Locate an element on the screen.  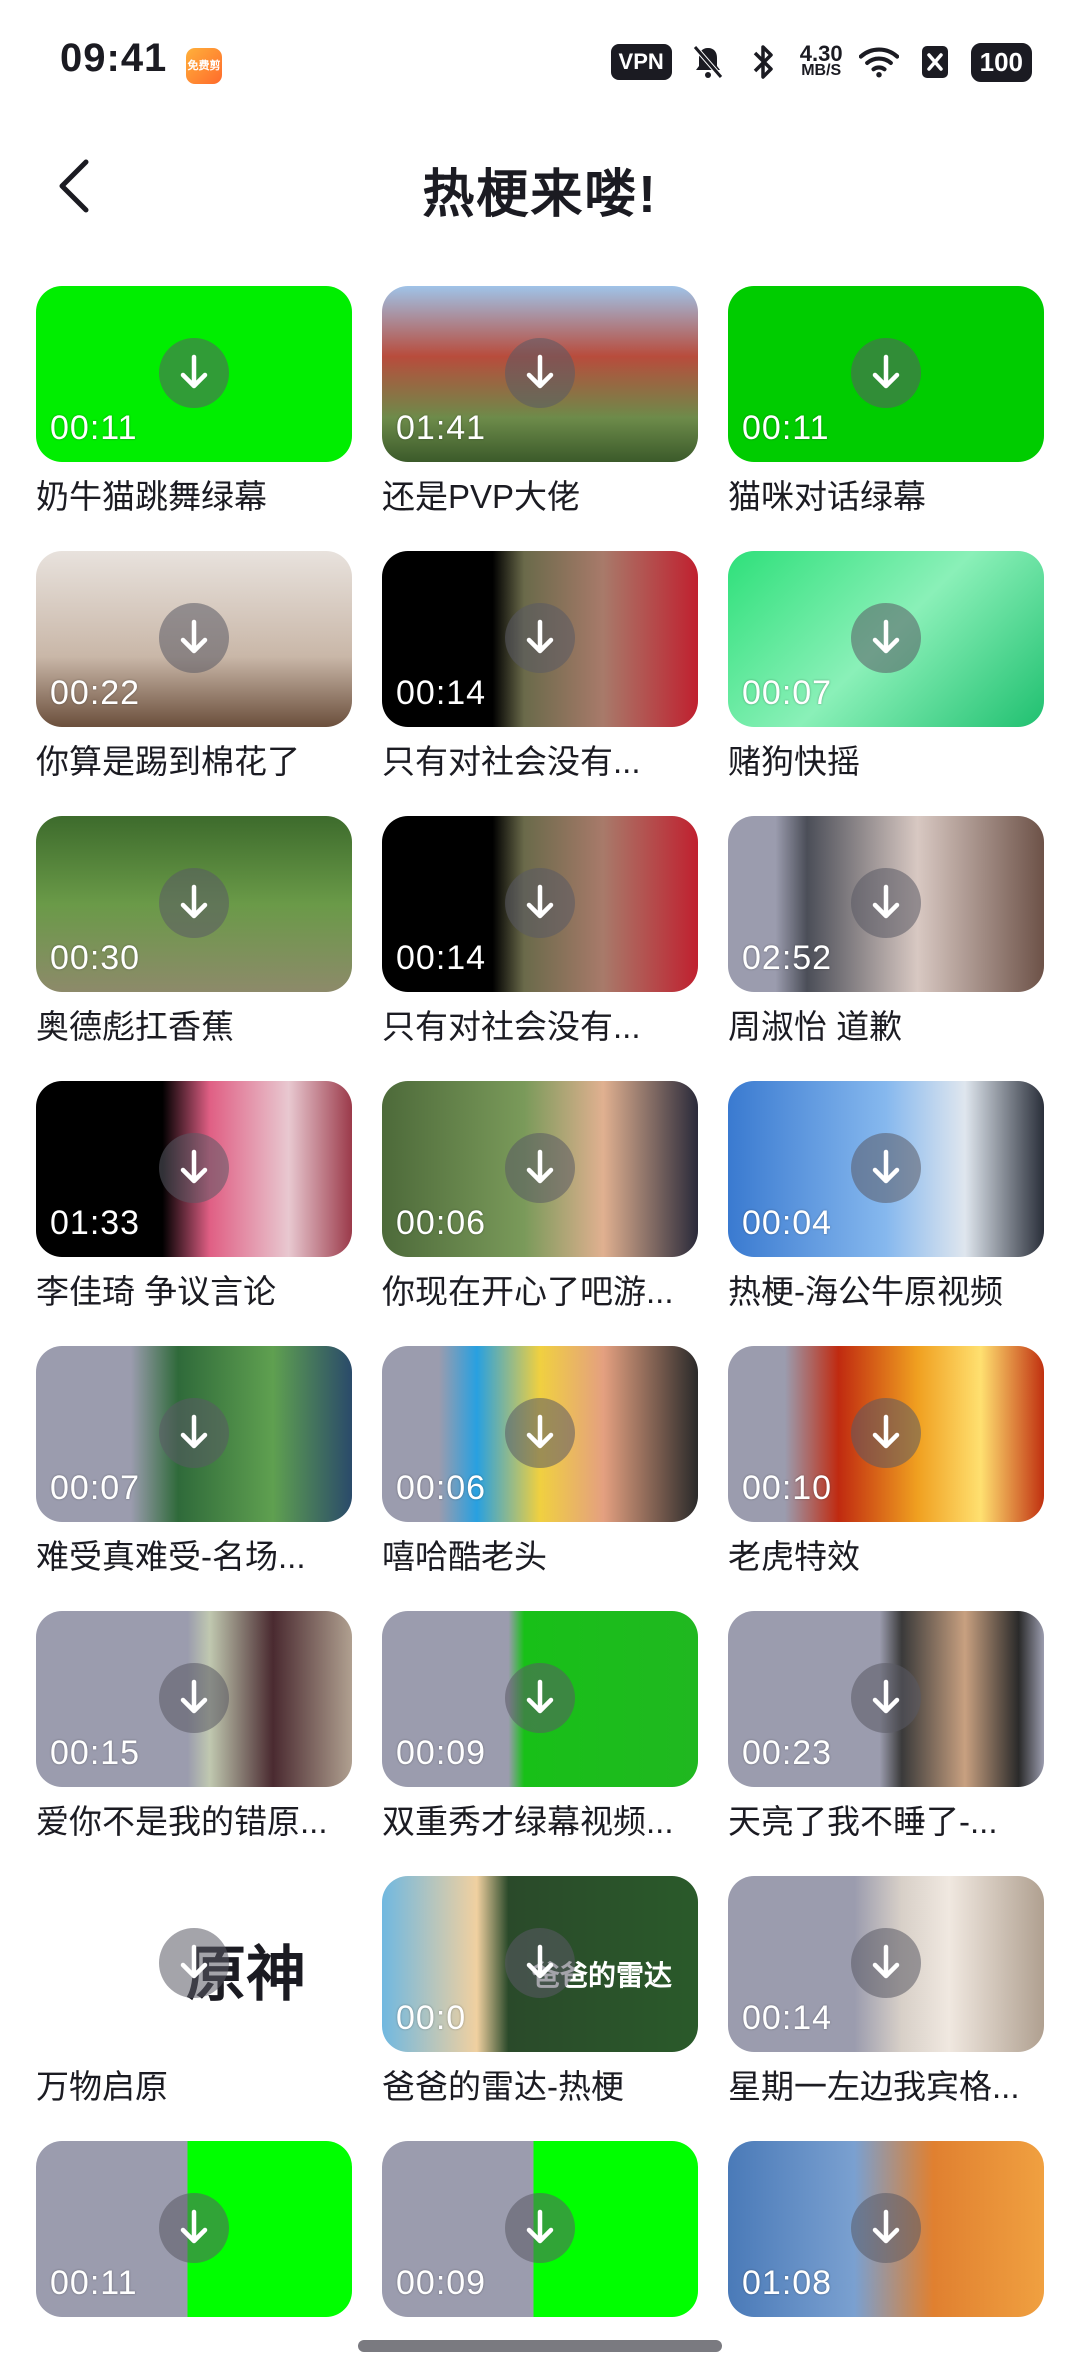
video-thumbnail: 00:15 is located at coordinates (194, 1699).